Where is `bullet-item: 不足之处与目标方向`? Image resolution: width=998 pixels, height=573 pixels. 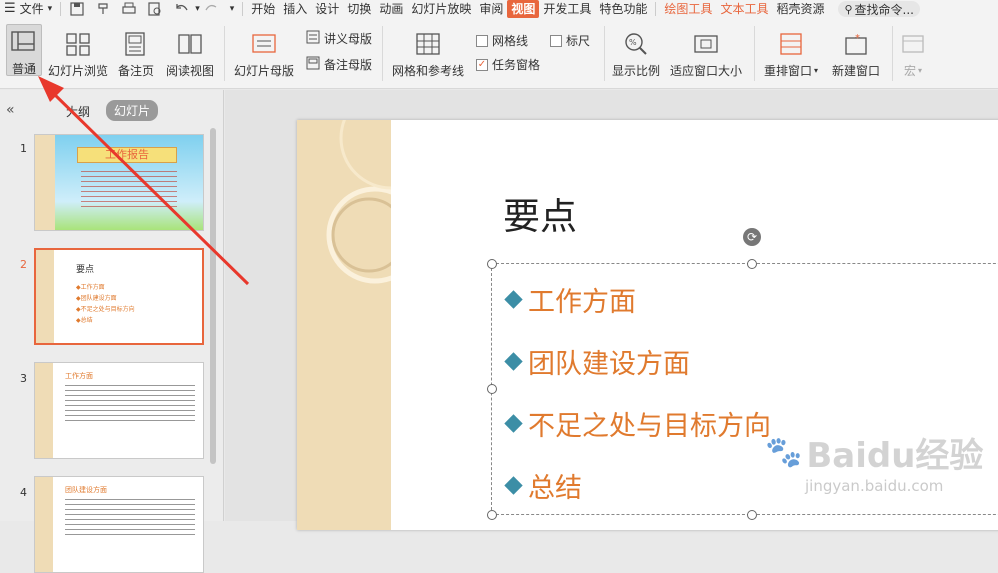
bullet-item: 不足之处与目标方向 is located at coordinates (637, 423).